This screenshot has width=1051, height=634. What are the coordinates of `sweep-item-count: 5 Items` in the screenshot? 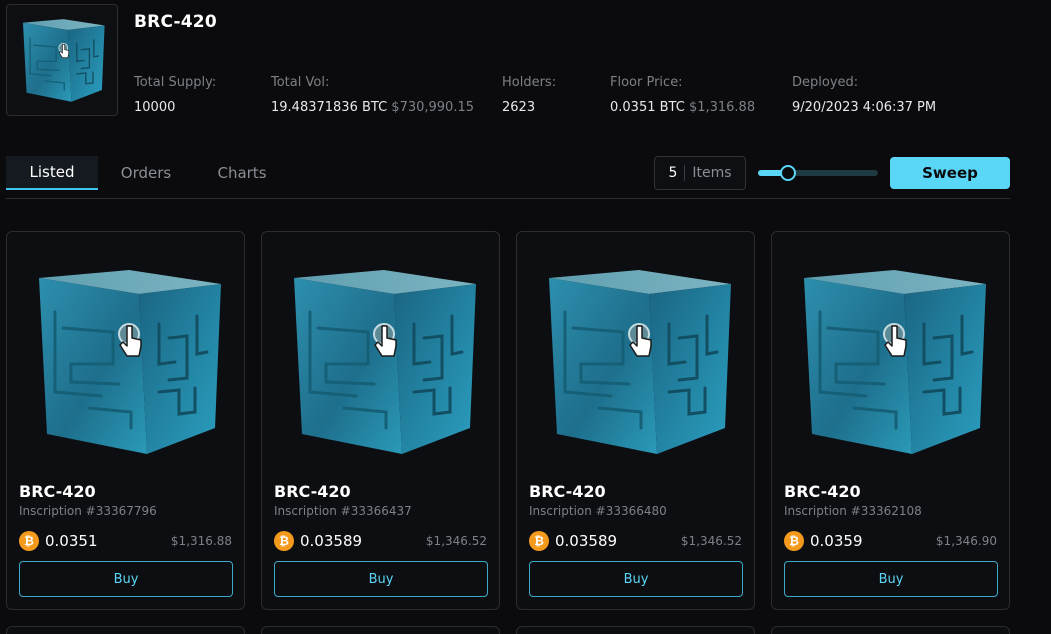 It's located at (700, 173).